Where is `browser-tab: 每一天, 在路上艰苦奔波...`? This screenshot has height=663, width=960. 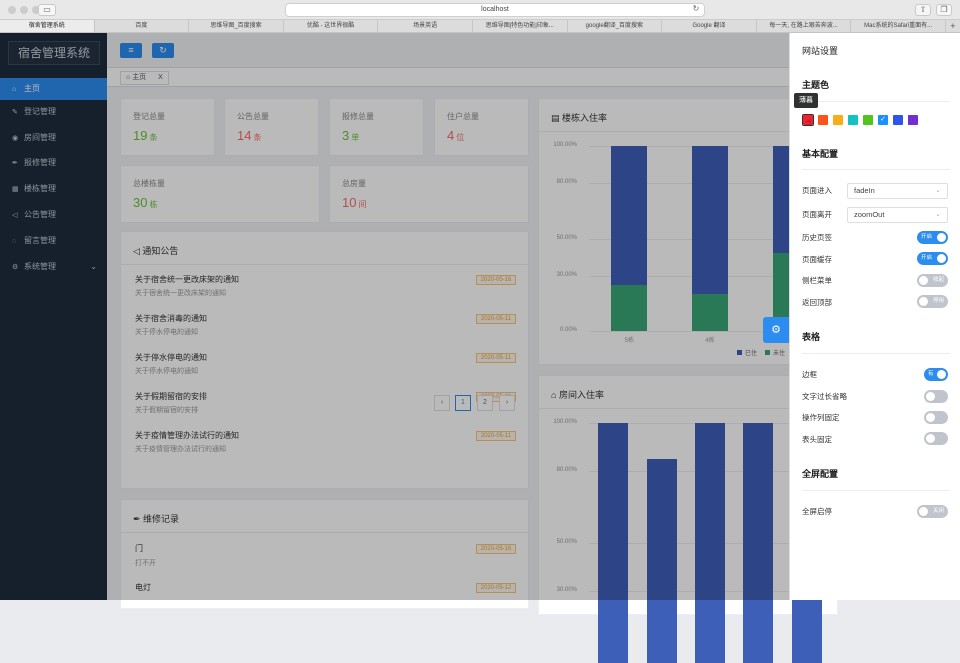 browser-tab: 每一天, 在路上艰苦奔波... is located at coordinates (804, 26).